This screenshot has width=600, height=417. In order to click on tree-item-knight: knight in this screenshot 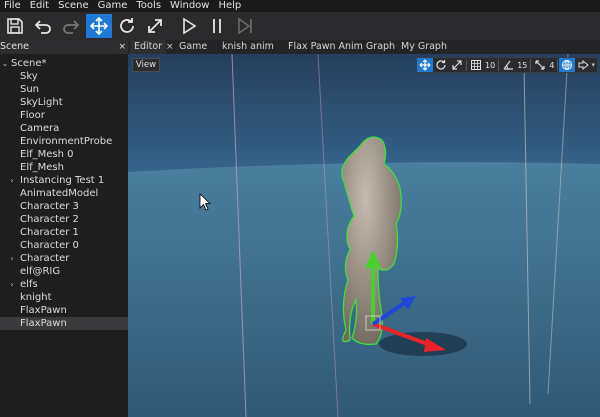, I will do `click(64, 297)`.